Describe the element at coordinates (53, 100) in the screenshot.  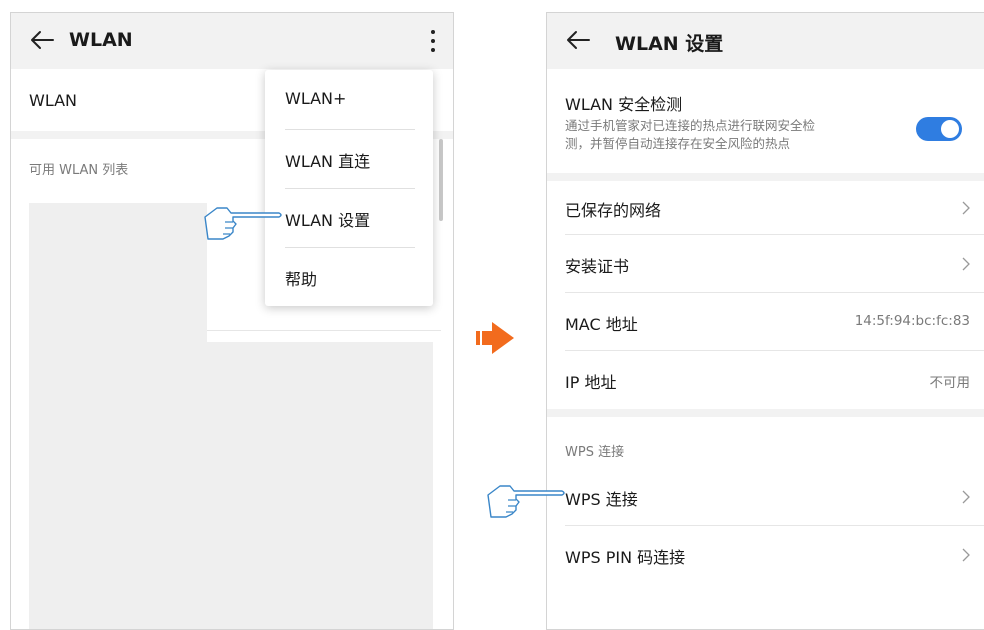
I see `wlan-row-label: WLAN` at that location.